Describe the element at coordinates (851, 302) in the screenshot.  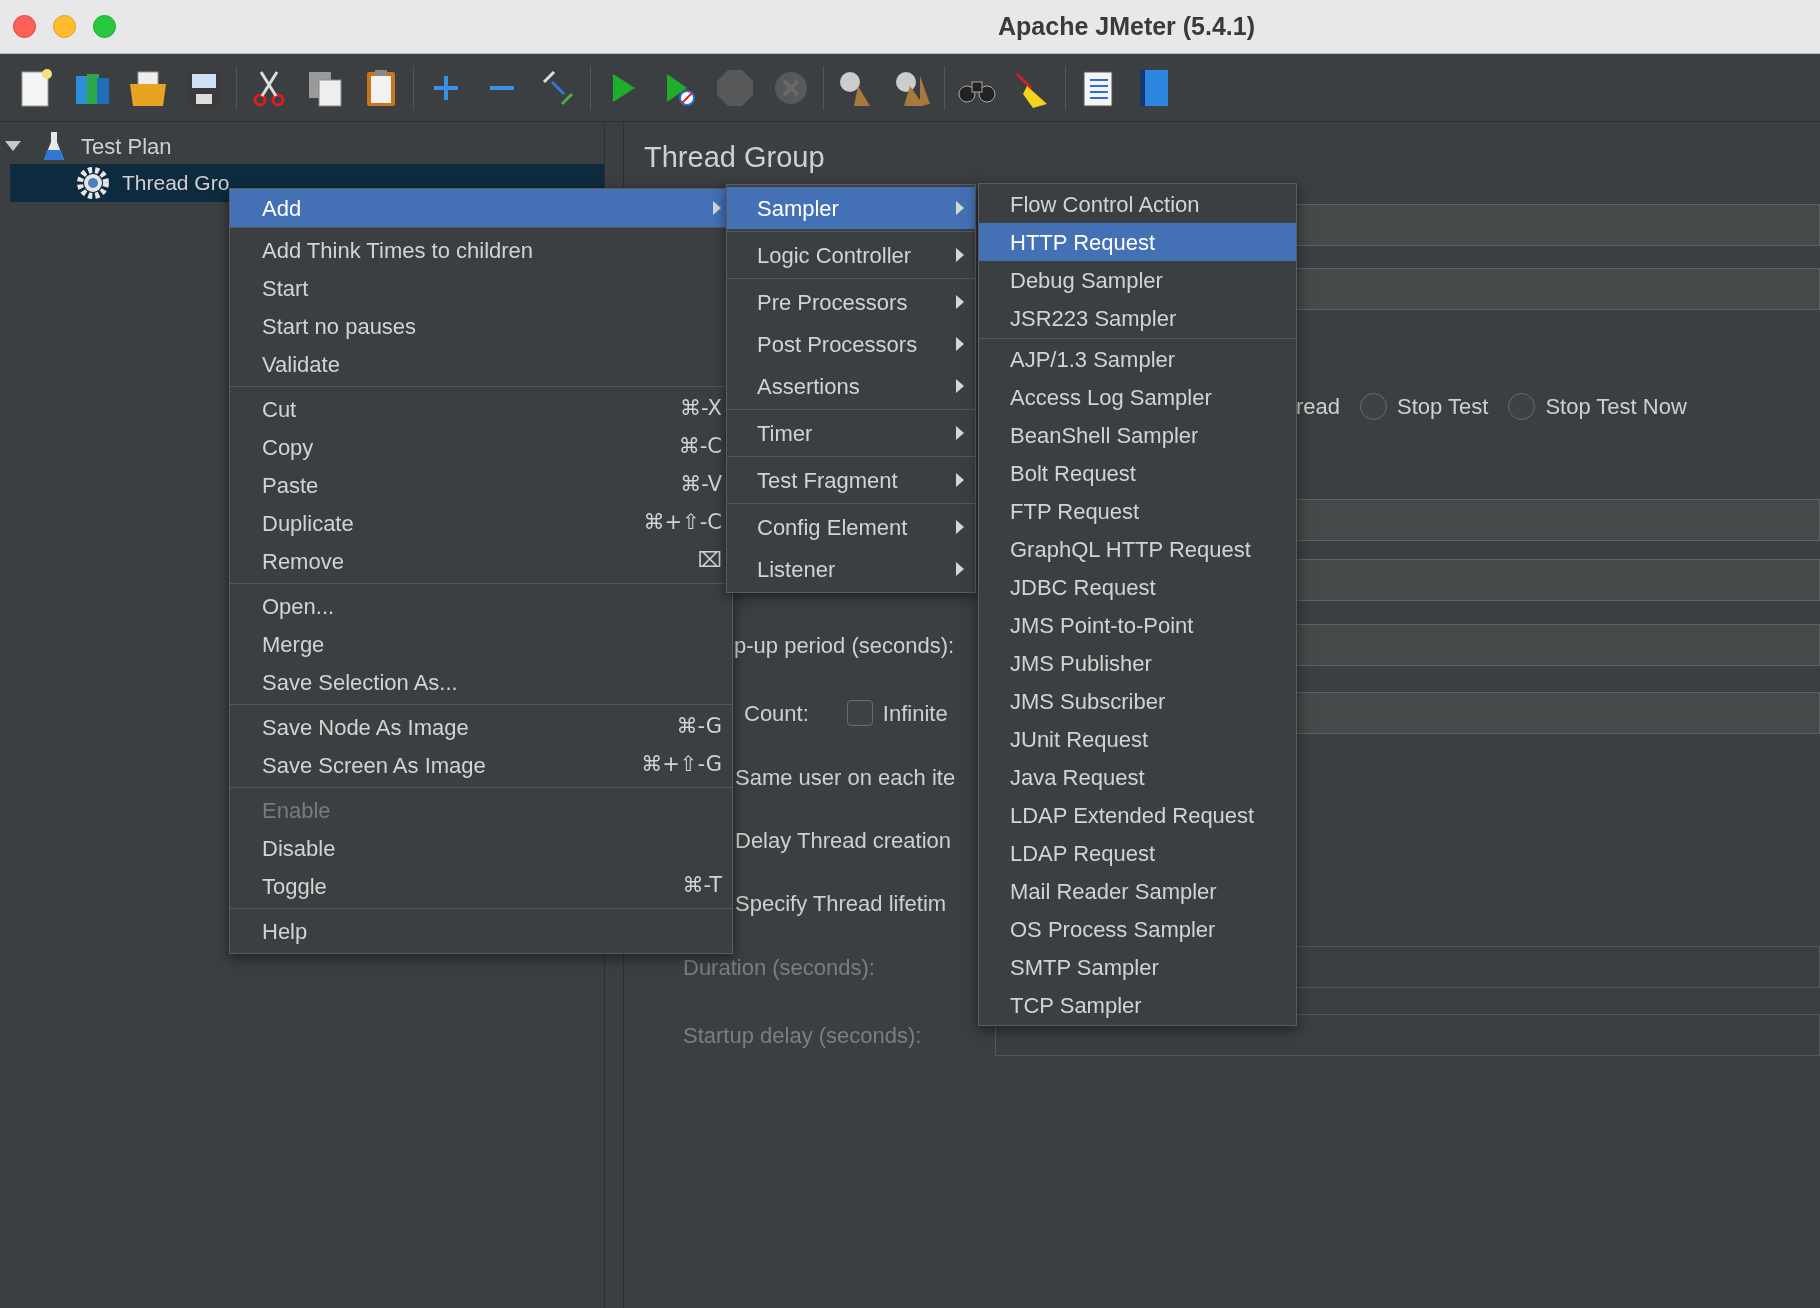
I see `menu-item: Pre Processors` at that location.